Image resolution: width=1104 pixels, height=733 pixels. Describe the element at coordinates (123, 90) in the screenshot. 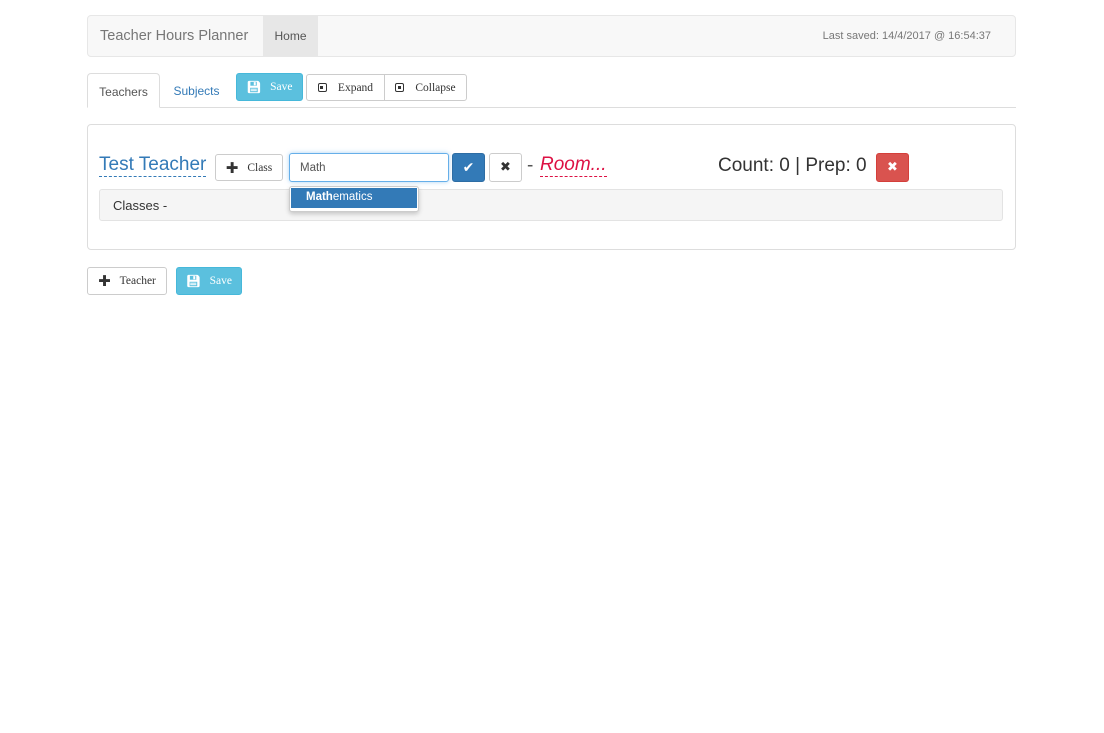

I see `tab-teachers: Teachers` at that location.